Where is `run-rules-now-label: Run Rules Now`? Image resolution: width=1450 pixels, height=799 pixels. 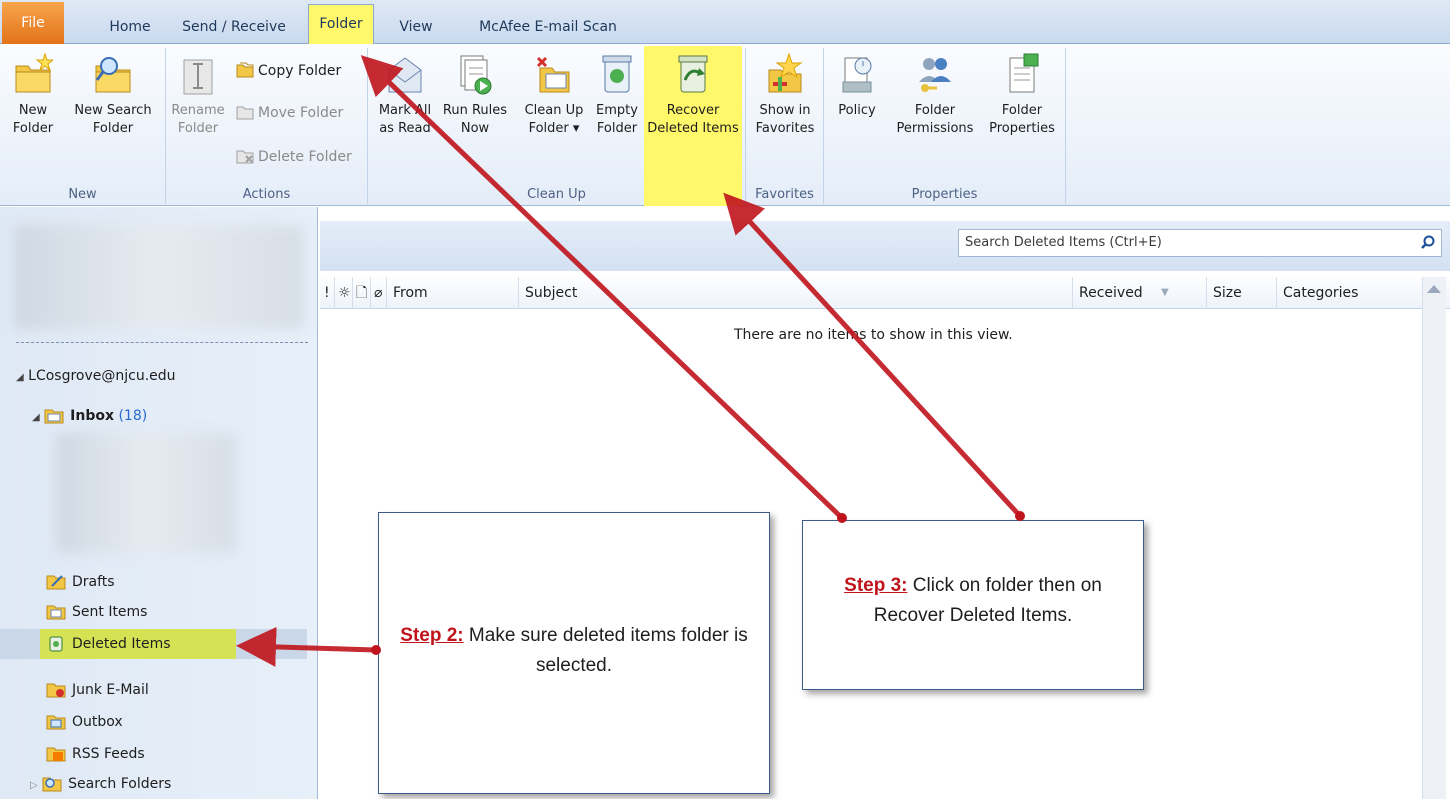 run-rules-now-label: Run Rules Now is located at coordinates (475, 119).